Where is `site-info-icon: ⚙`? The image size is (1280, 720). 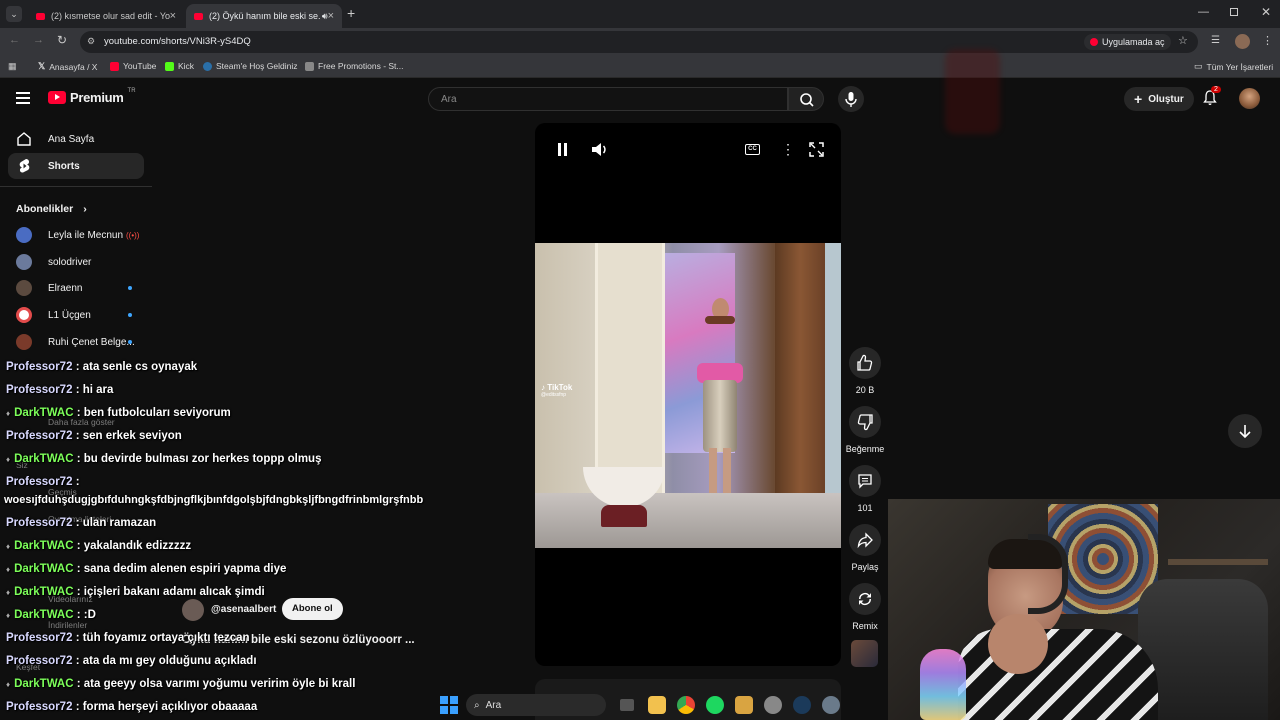
site-info-icon: ⚙ is located at coordinates (91, 41).